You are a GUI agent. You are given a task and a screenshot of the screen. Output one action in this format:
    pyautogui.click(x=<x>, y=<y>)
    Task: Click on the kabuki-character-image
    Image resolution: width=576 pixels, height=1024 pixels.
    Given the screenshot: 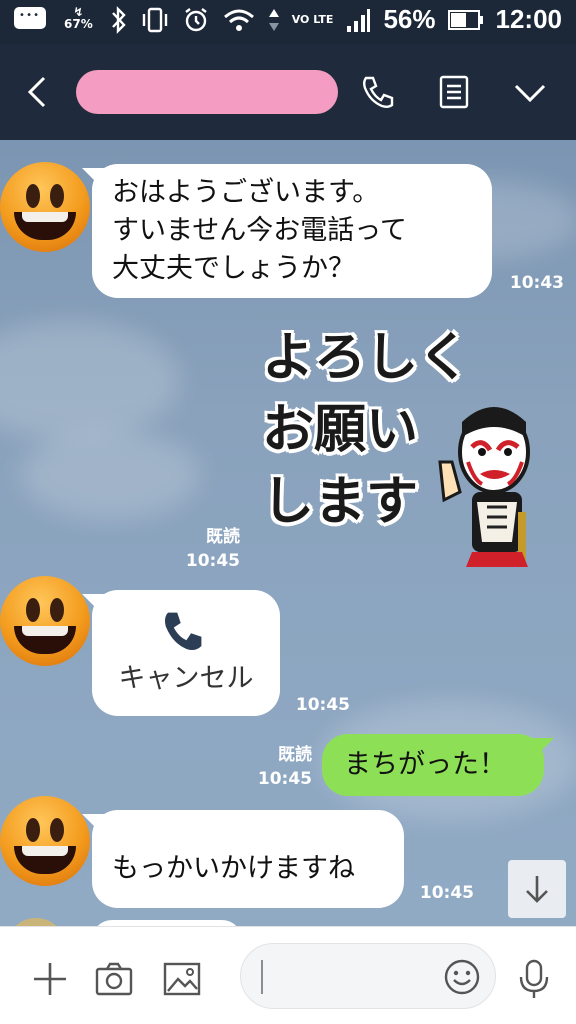 What is the action you would take?
    pyautogui.click(x=484, y=487)
    